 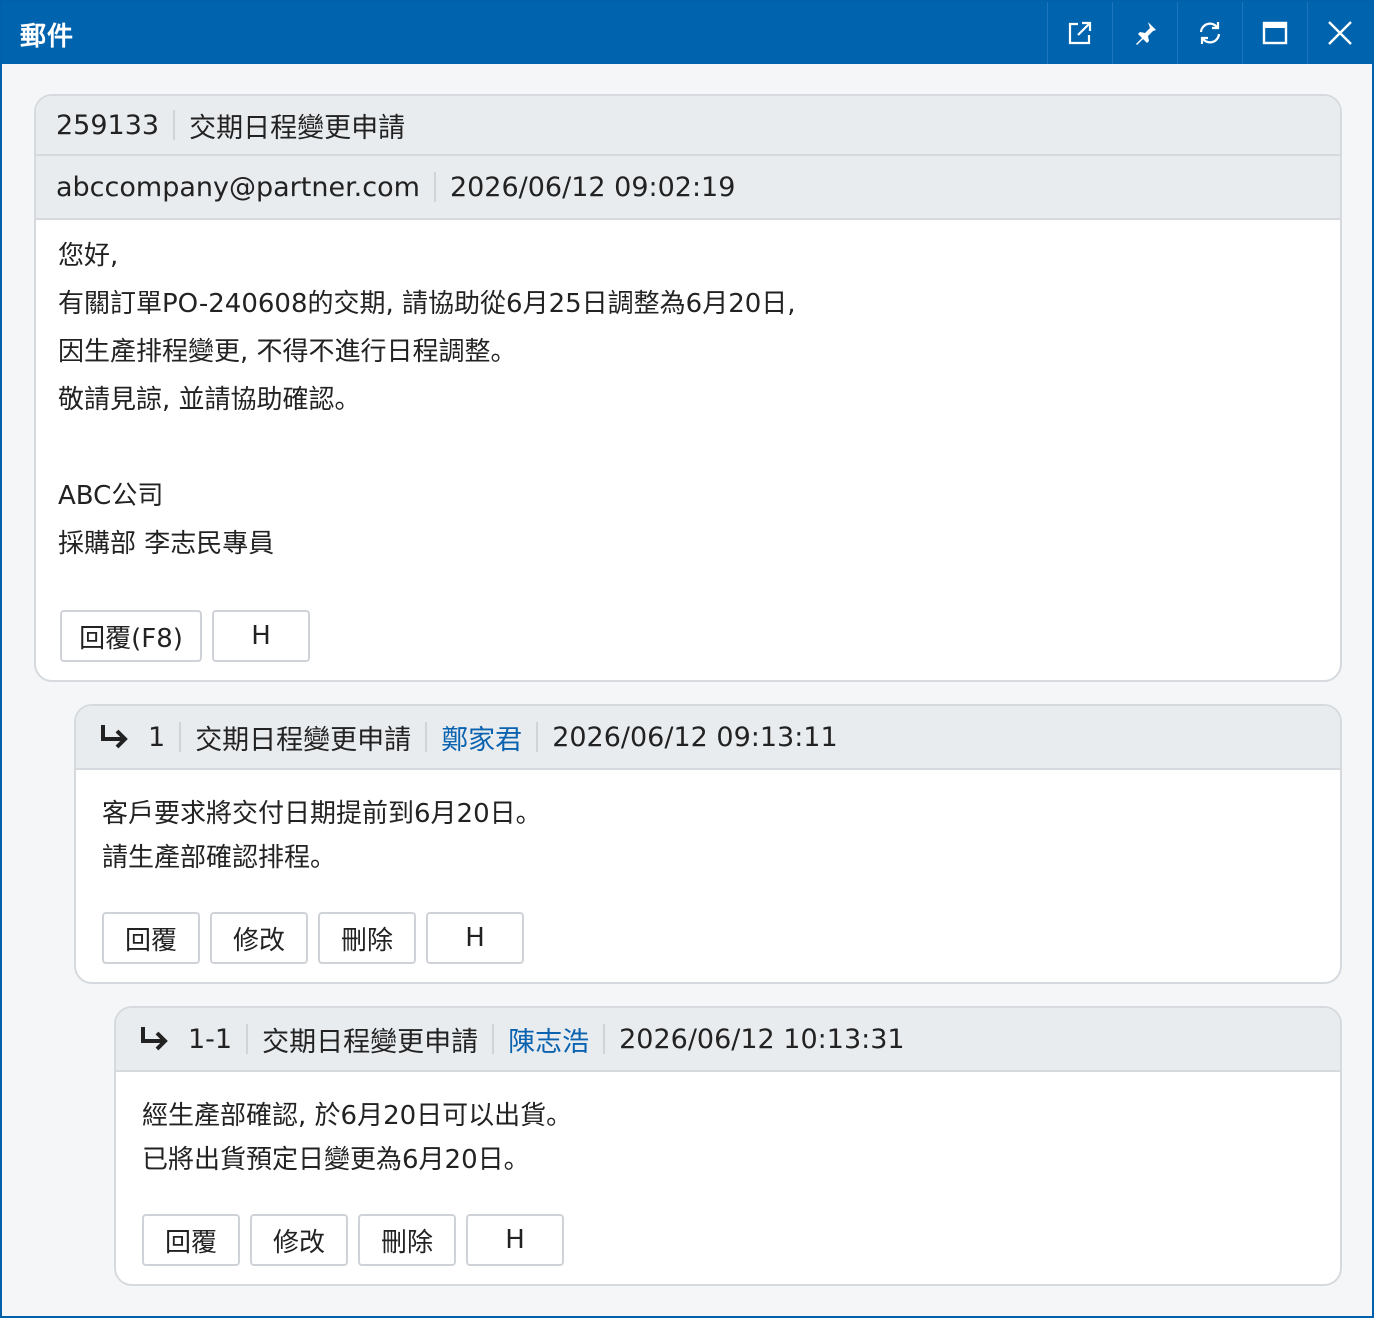 I want to click on maximize-icon, so click(x=1275, y=33).